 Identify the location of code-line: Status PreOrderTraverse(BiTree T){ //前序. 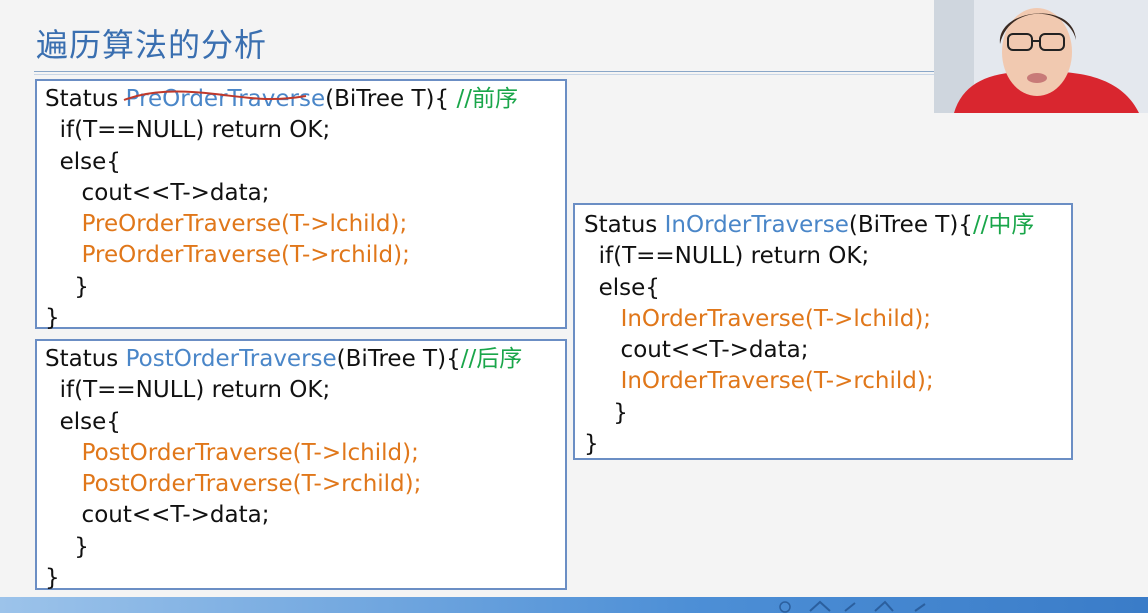
(305, 99).